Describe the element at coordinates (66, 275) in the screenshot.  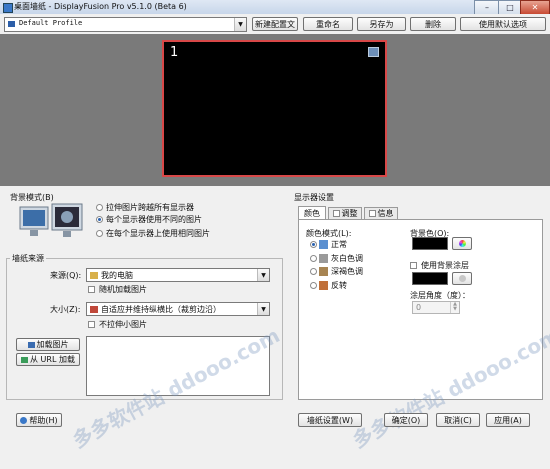
I see `source-label: 来源(Q):` at that location.